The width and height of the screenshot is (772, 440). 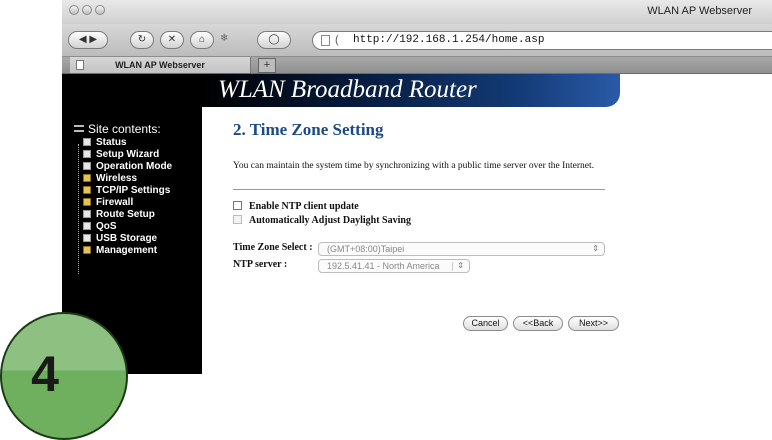 I want to click on sidebar-item-label: USB Storage, so click(x=127, y=238).